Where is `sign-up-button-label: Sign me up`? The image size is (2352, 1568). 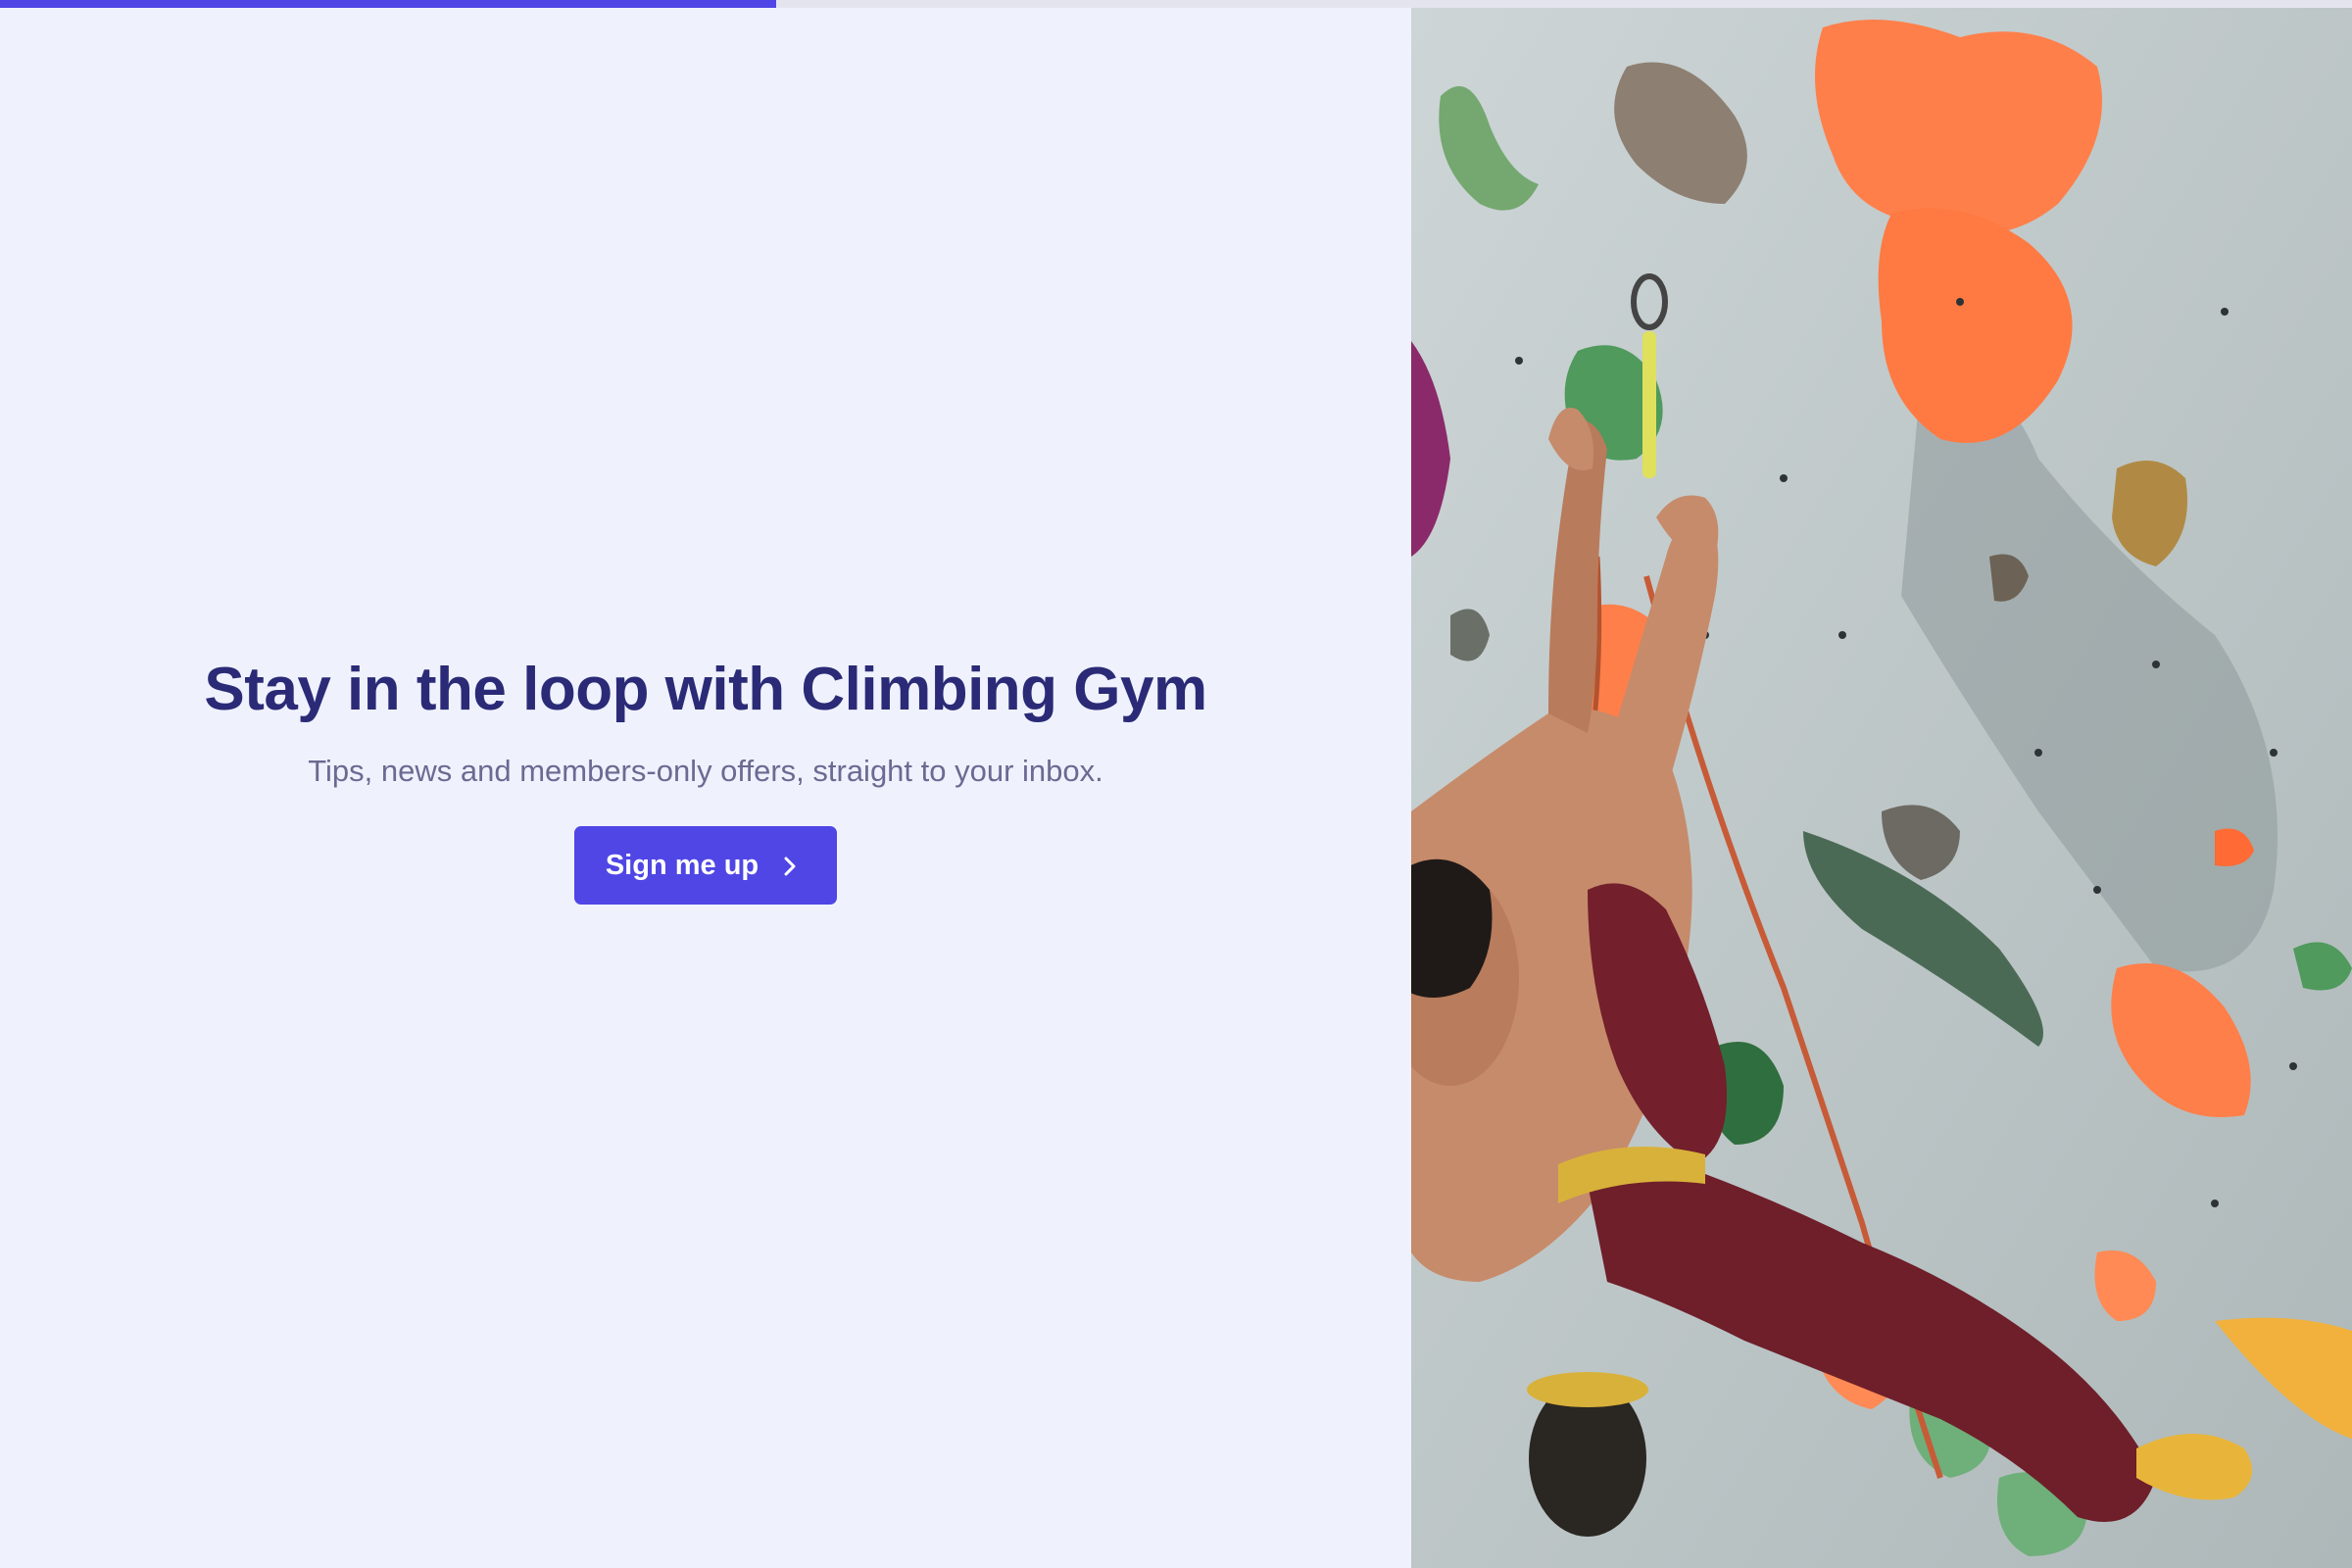 sign-up-button-label: Sign me up is located at coordinates (682, 865).